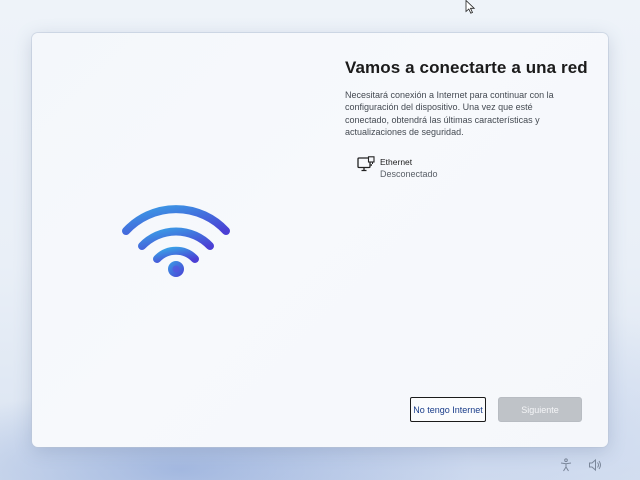  I want to click on next-button: Siguiente, so click(540, 409).